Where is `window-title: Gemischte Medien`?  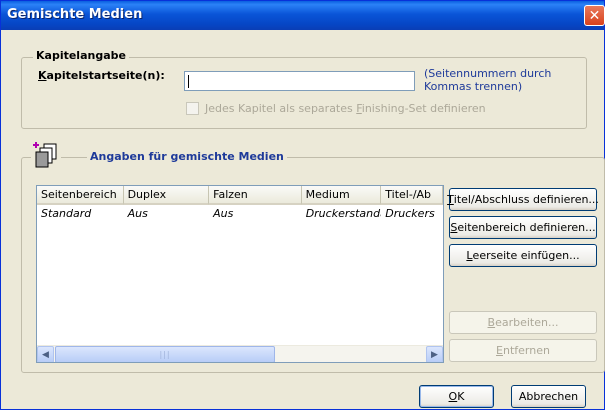 window-title: Gemischte Medien is located at coordinates (75, 14).